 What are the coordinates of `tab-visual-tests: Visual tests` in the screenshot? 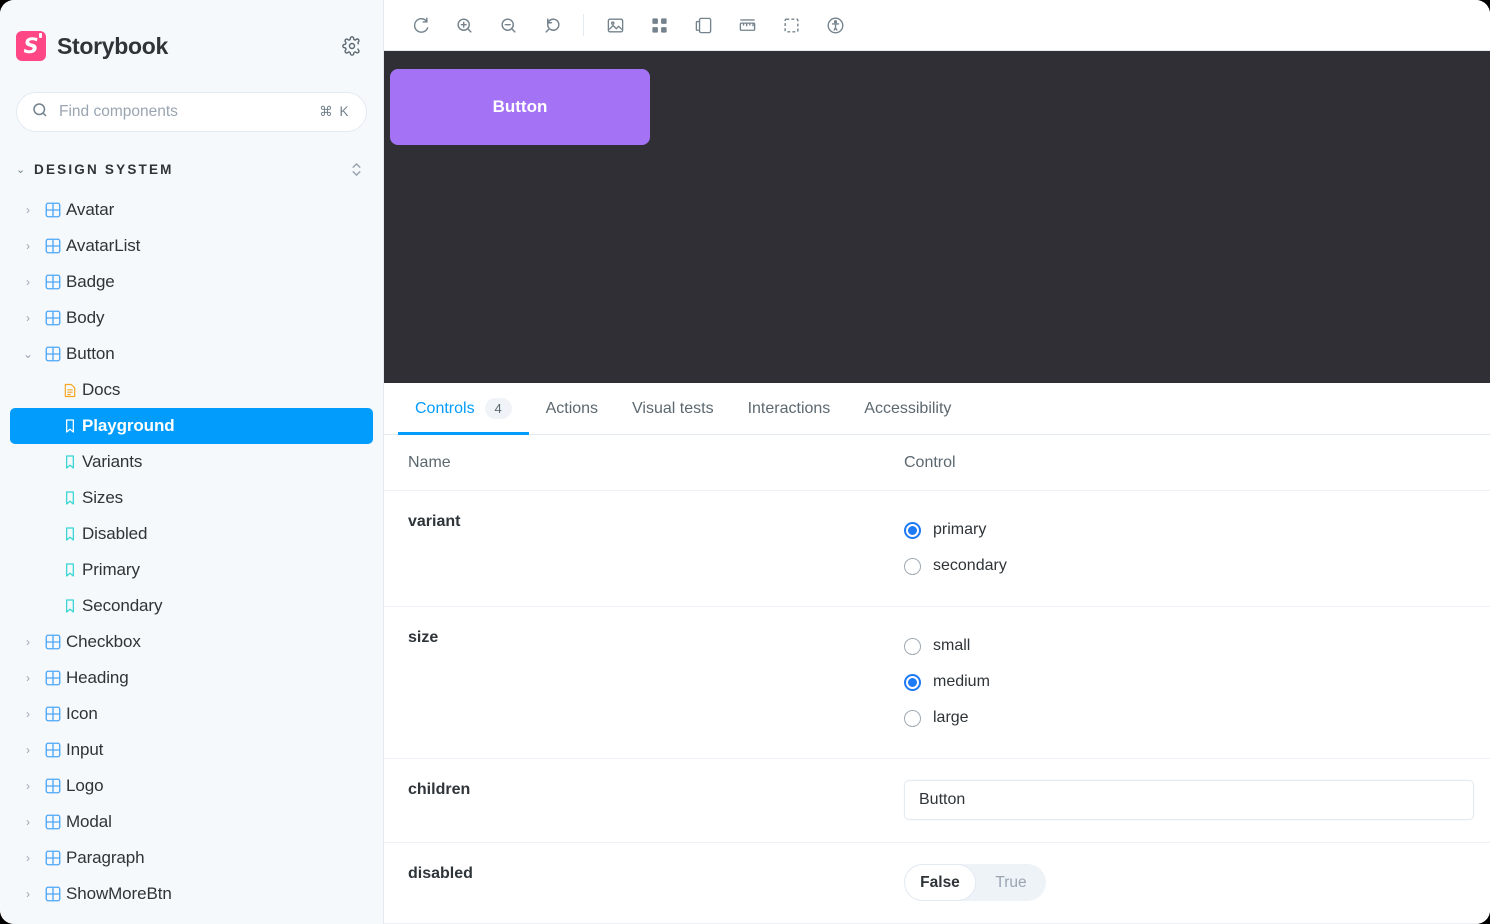 It's located at (673, 408).